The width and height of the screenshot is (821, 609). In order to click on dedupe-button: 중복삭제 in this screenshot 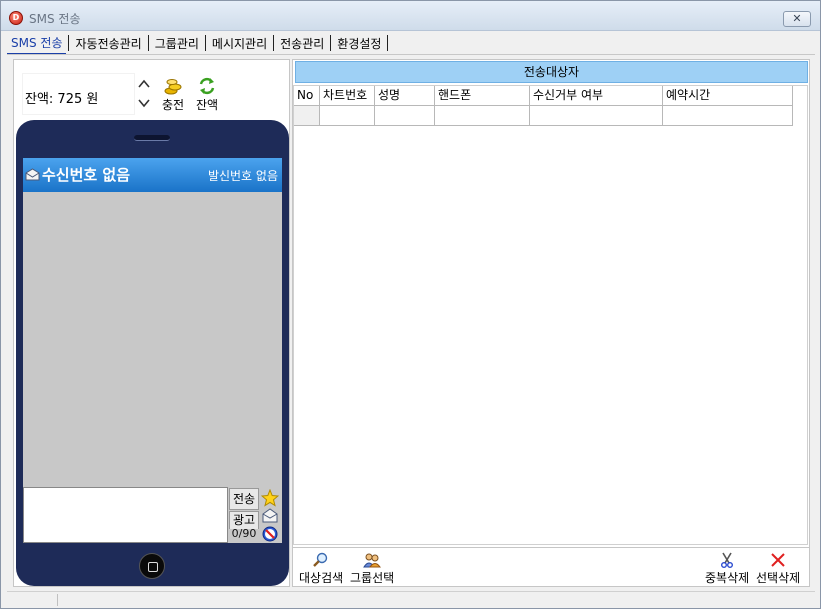, I will do `click(727, 569)`.